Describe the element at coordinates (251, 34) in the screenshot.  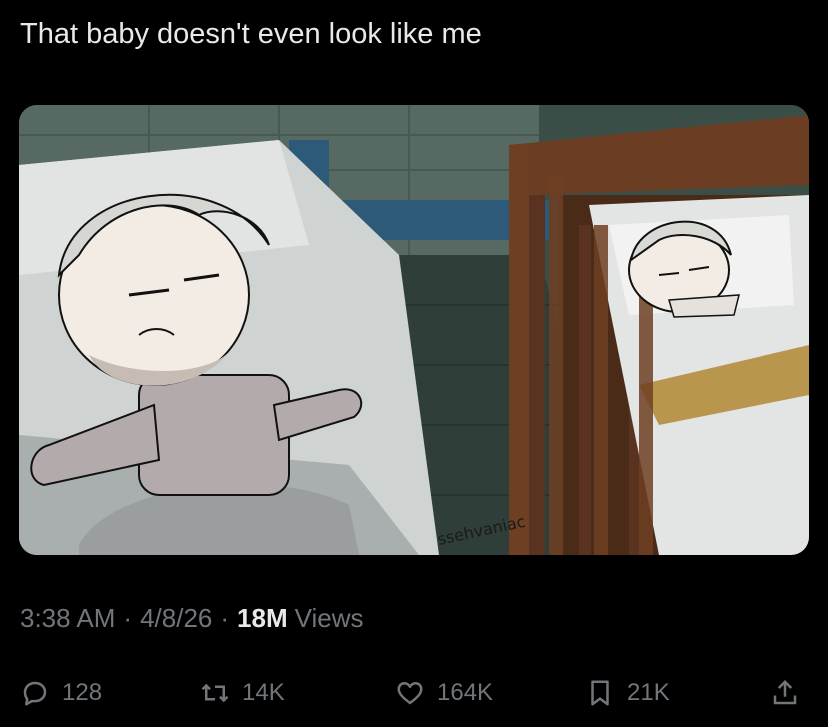
I see `tweet-text: That baby doesn't even look like me` at that location.